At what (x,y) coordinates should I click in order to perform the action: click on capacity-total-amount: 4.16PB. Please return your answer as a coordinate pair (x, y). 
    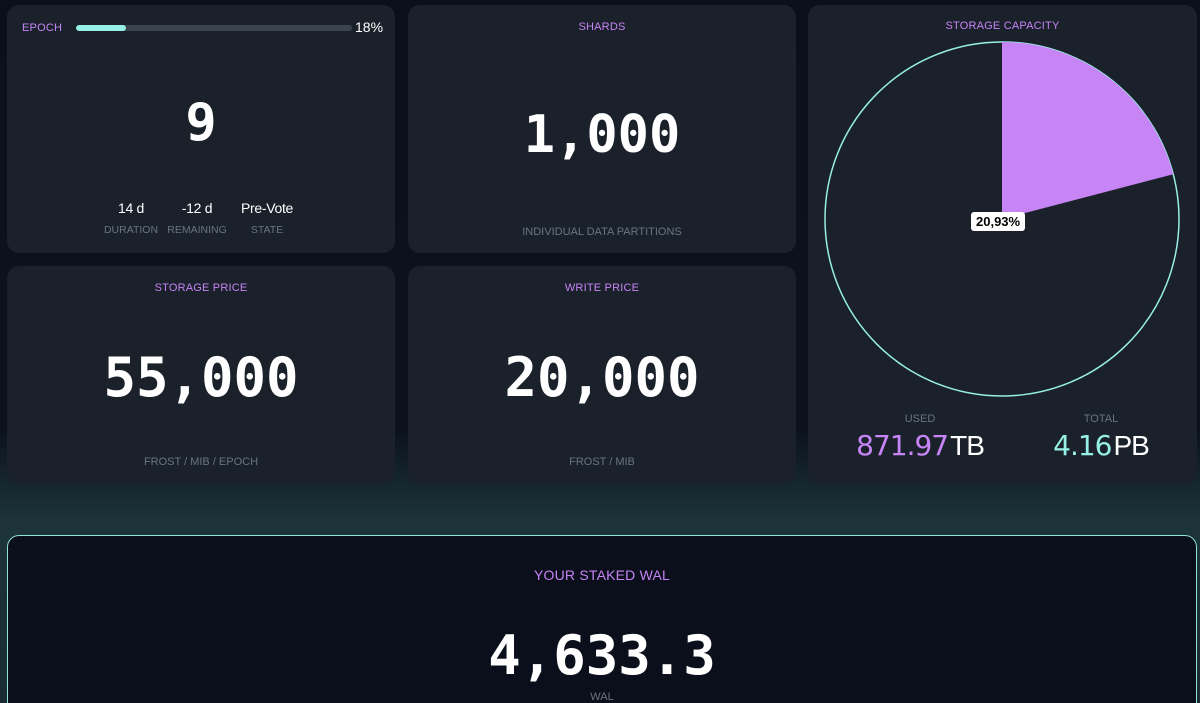
    Looking at the image, I should click on (1101, 445).